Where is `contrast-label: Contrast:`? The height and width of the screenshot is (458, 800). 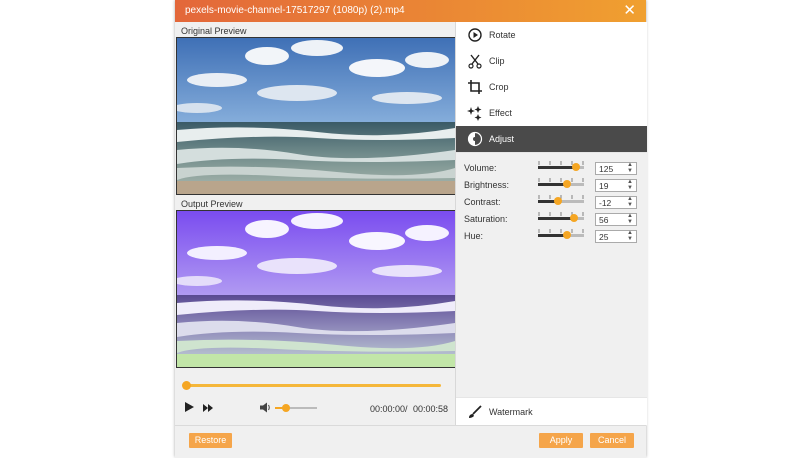
contrast-label: Contrast: is located at coordinates (482, 202).